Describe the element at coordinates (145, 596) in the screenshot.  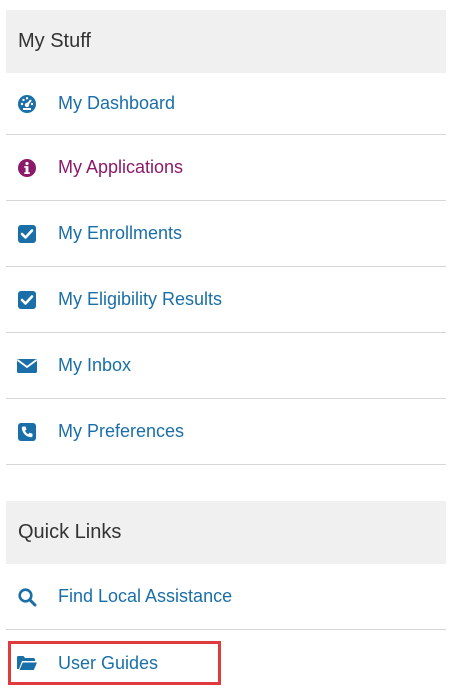
I see `nav-label-find-local-assistance: Find Local Assistance` at that location.